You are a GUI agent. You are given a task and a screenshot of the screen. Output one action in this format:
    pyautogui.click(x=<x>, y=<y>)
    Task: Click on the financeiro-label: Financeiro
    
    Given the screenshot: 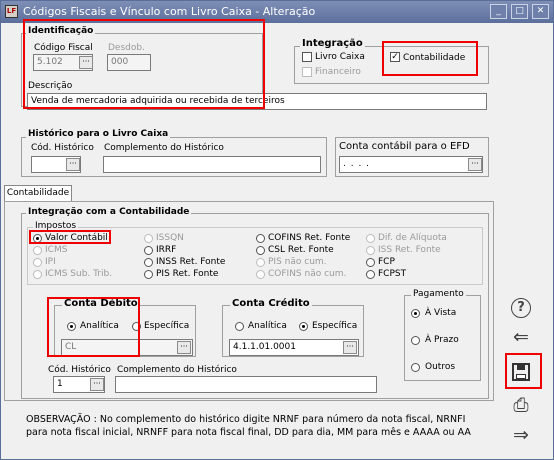 What is the action you would take?
    pyautogui.click(x=338, y=72)
    